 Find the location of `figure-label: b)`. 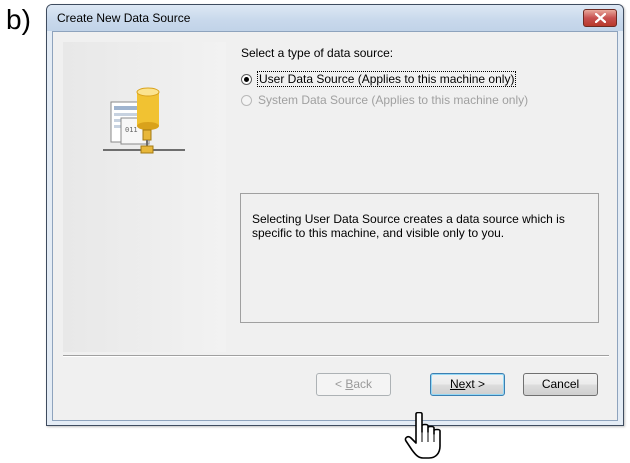

figure-label: b) is located at coordinates (18, 19).